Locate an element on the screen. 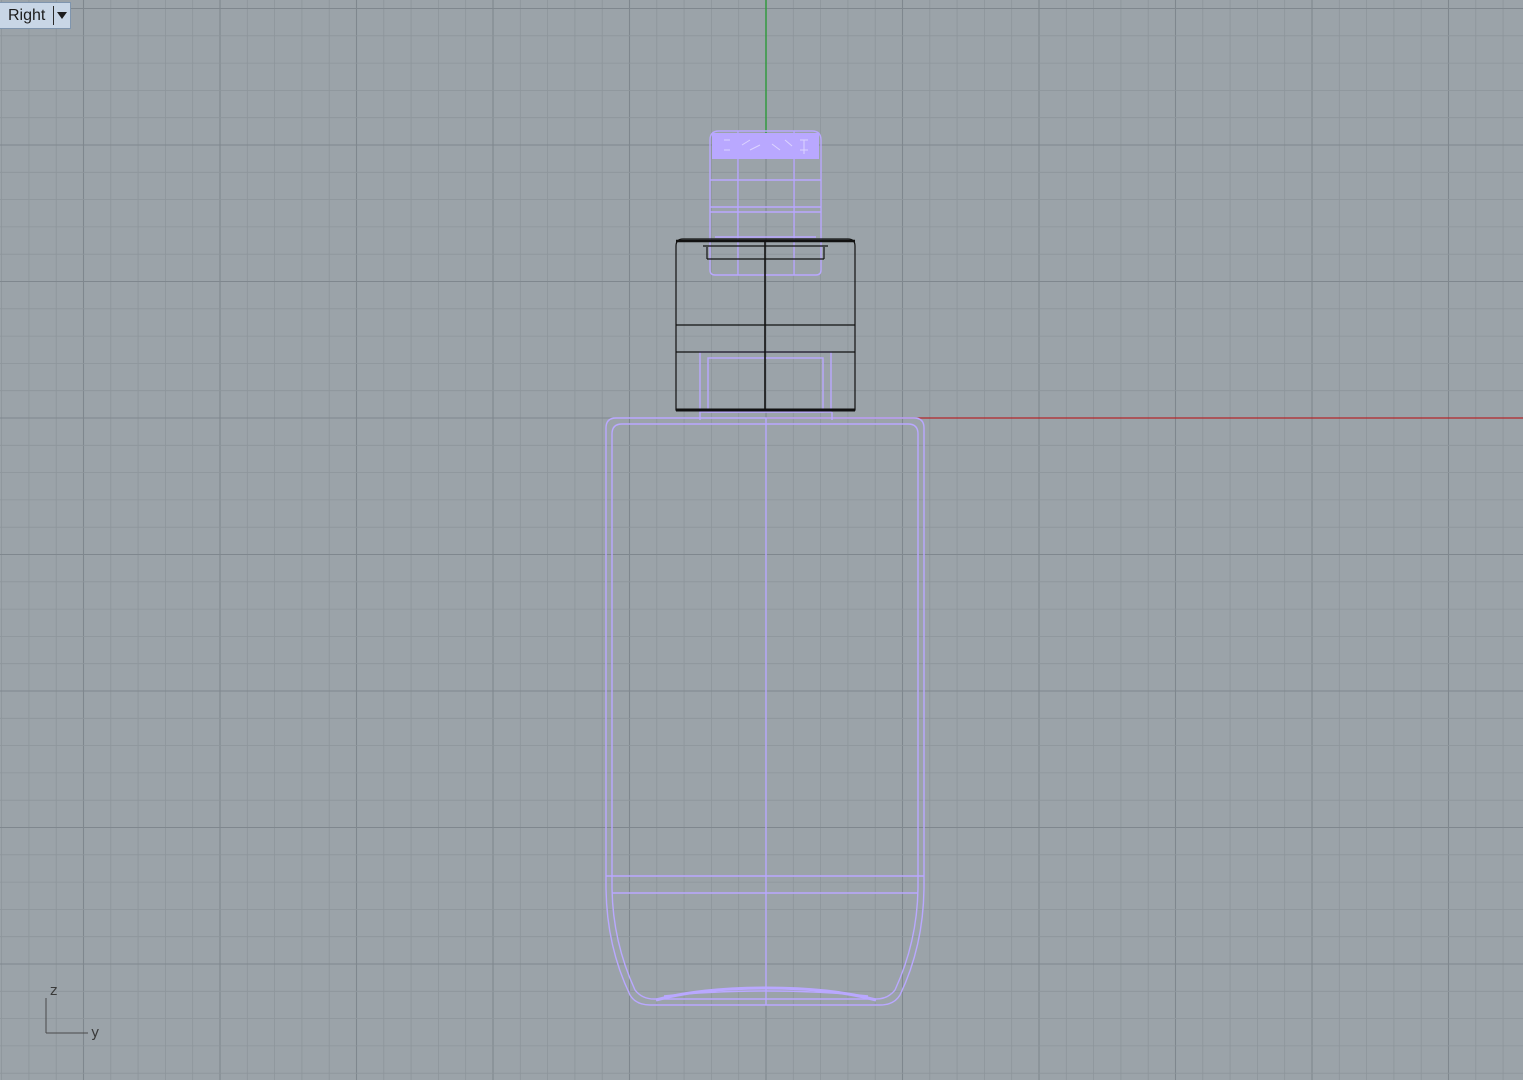 This screenshot has width=1523, height=1080. axis-widget-z-label: z is located at coordinates (53, 991).